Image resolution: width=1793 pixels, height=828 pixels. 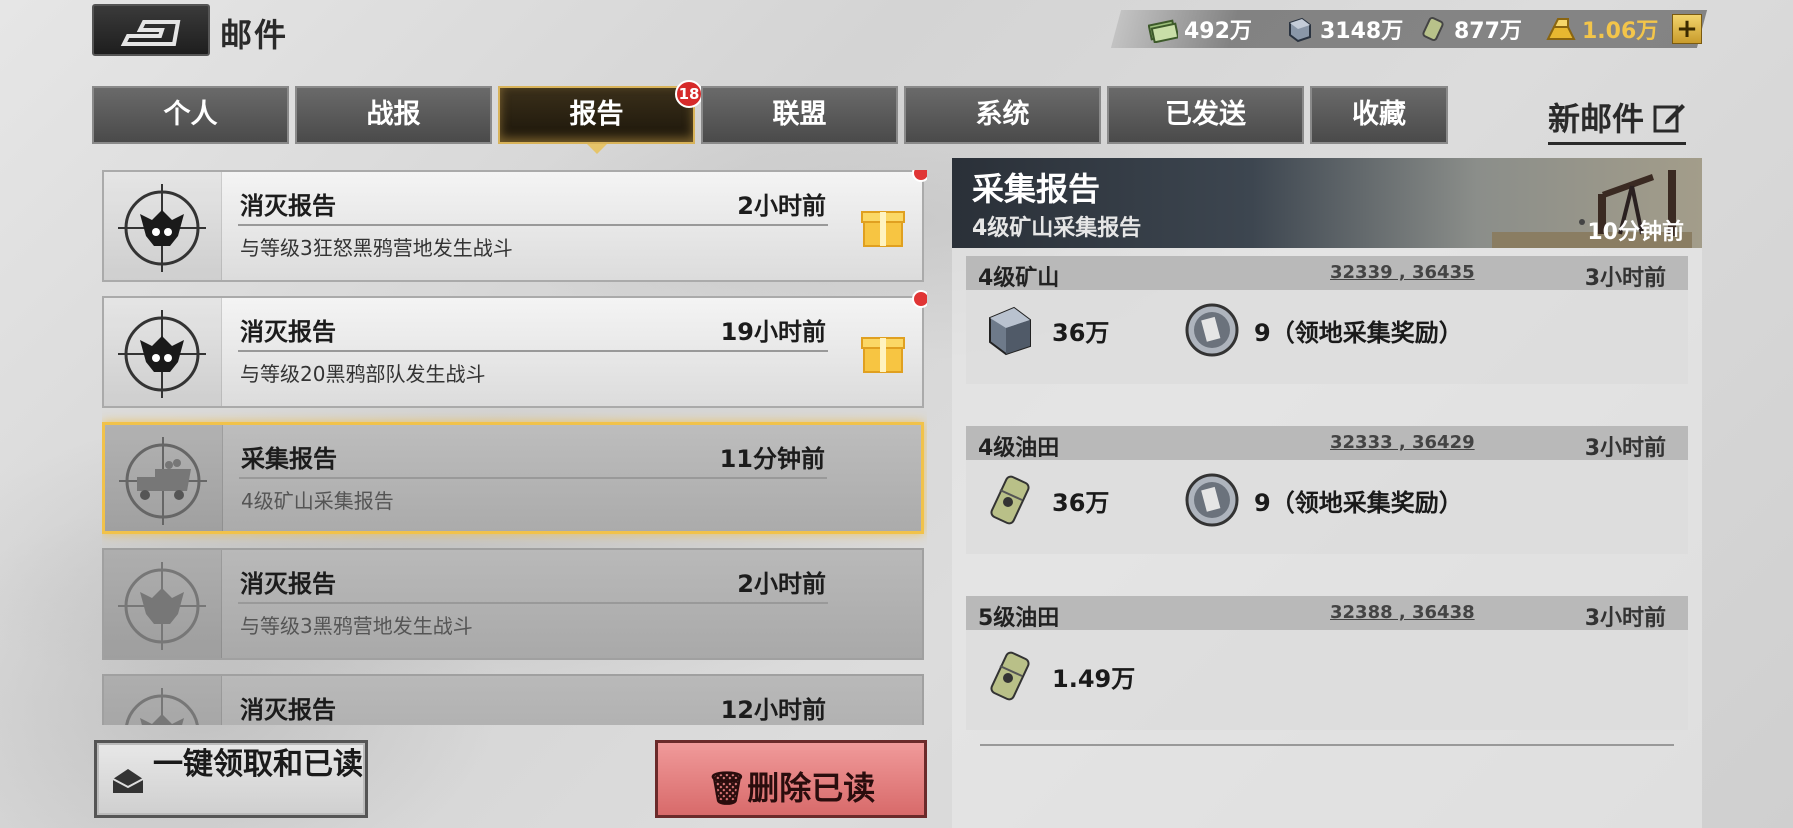 What do you see at coordinates (1488, 31) in the screenshot?
I see `oil-value: 877万` at bounding box center [1488, 31].